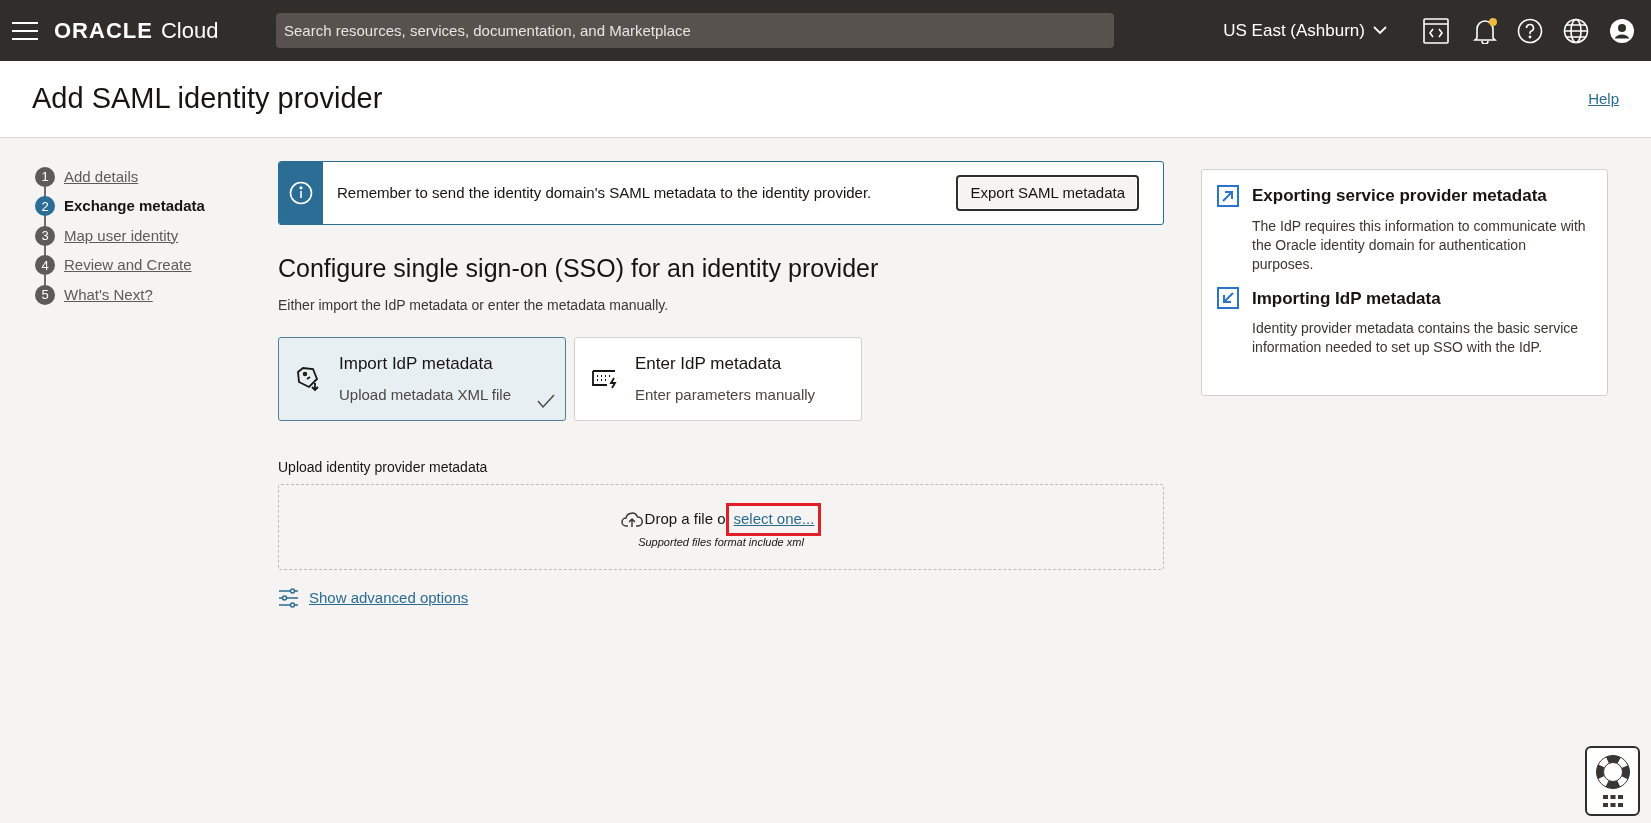 The height and width of the screenshot is (823, 1651). I want to click on help-link: Help, so click(1603, 99).